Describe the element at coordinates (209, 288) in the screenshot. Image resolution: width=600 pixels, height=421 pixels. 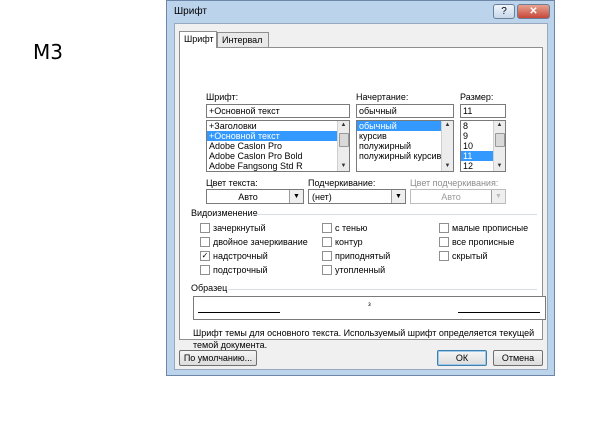
I see `preview-title: Образец` at that location.